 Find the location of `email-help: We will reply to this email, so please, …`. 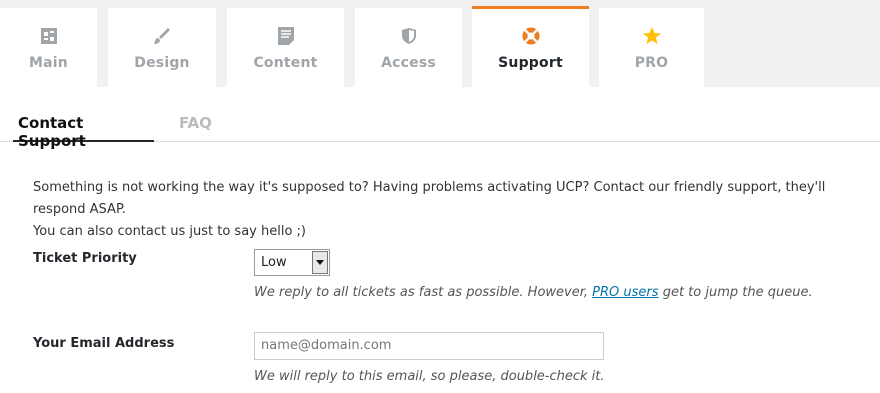

email-help: We will reply to this email, so please, … is located at coordinates (429, 376).